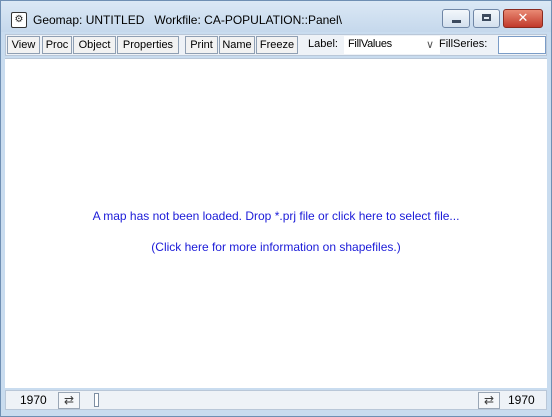  I want to click on start-year: 1970, so click(33, 400).